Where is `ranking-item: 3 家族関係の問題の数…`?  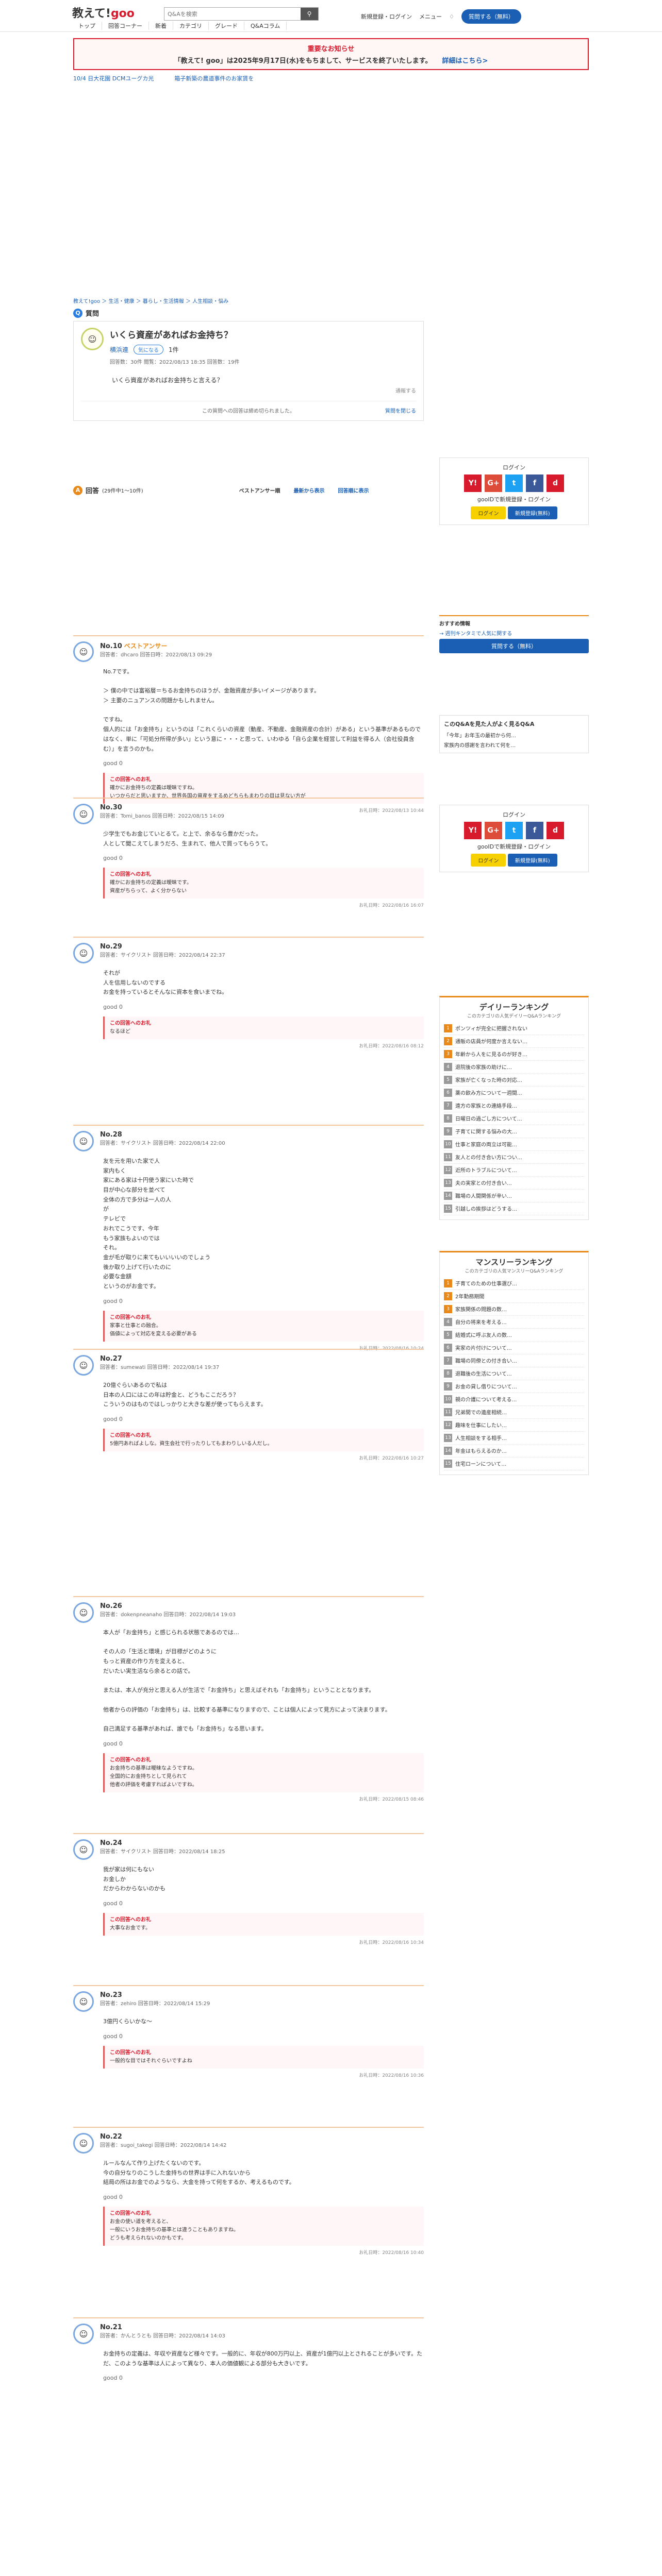
ranking-item: 3 家族関係の問題の数… is located at coordinates (514, 1309).